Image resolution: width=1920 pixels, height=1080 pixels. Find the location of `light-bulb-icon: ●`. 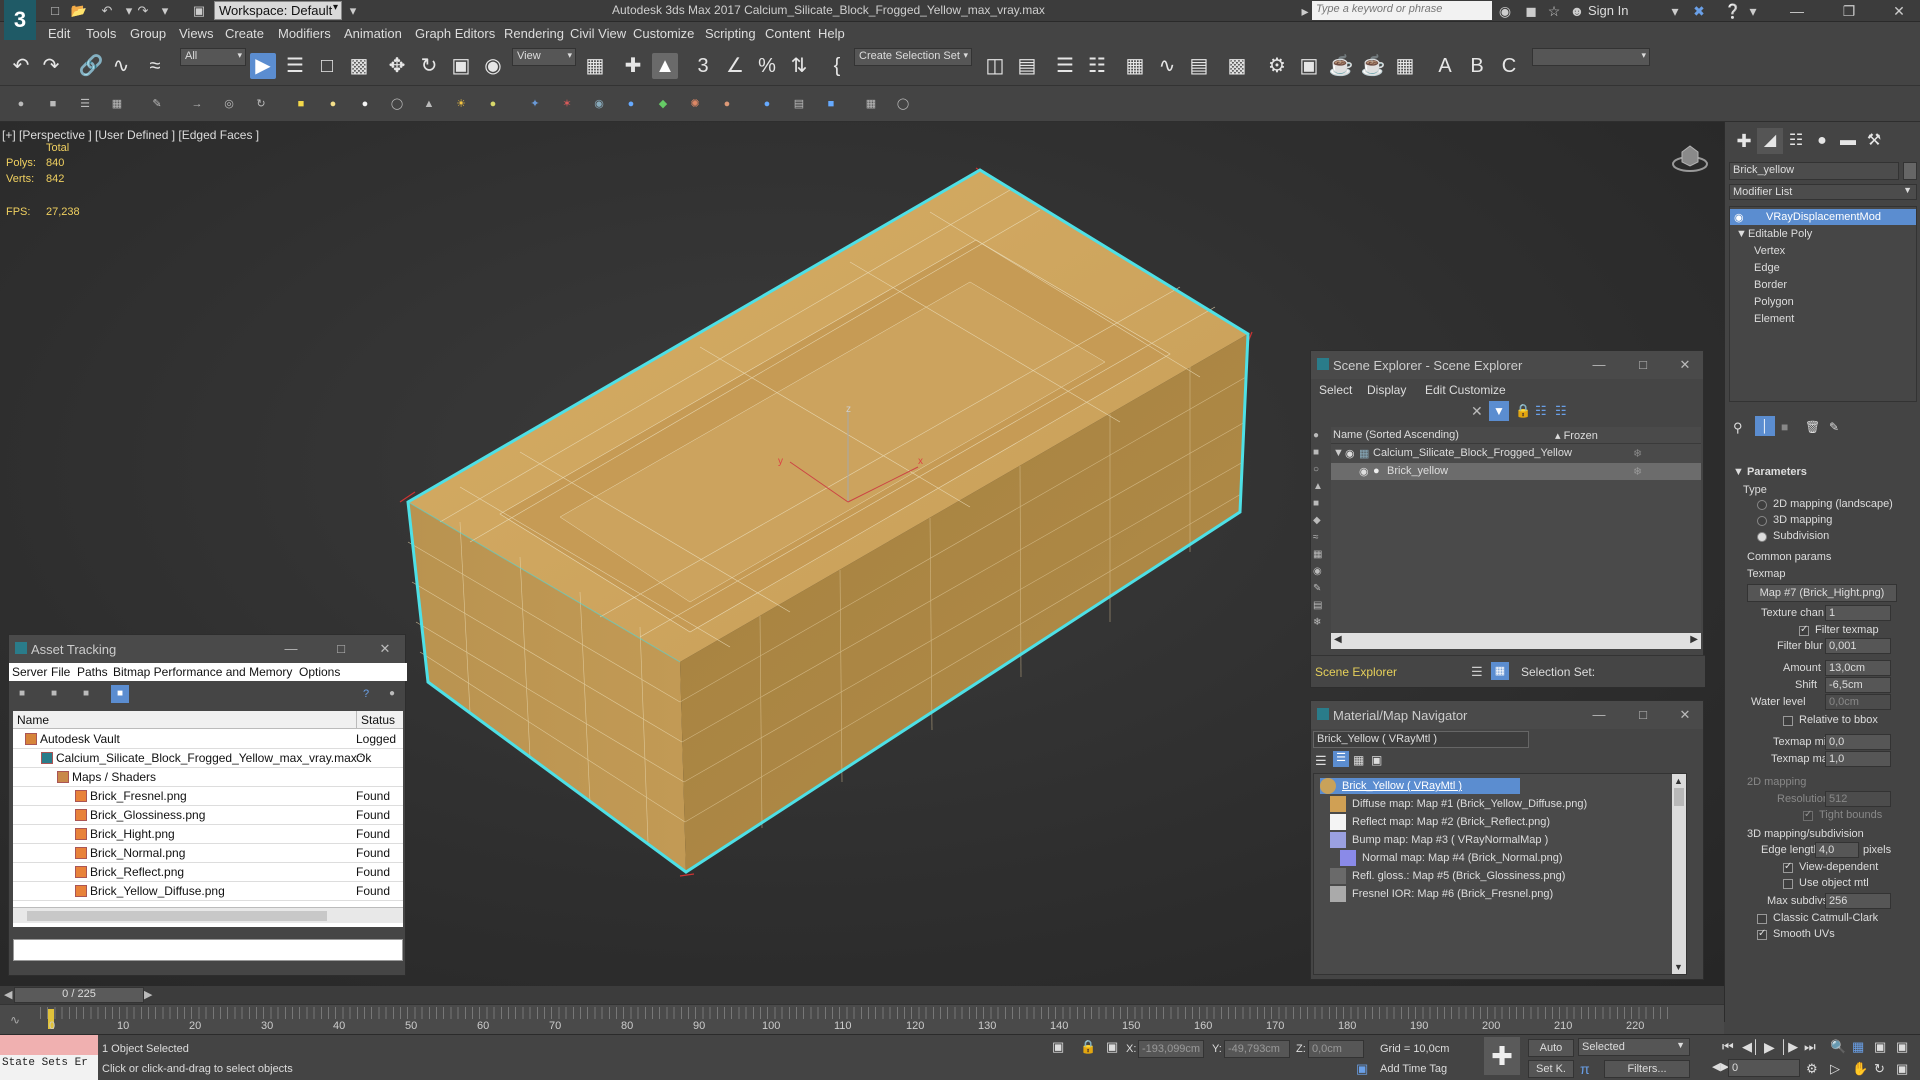

light-bulb-icon: ● is located at coordinates (493, 104).